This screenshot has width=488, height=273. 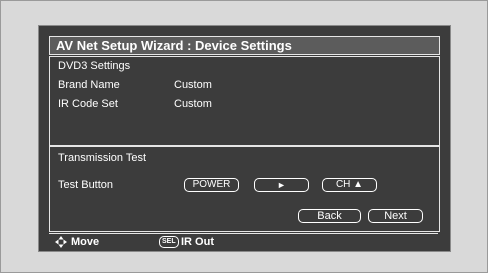 I want to click on back-button: Back, so click(x=329, y=216).